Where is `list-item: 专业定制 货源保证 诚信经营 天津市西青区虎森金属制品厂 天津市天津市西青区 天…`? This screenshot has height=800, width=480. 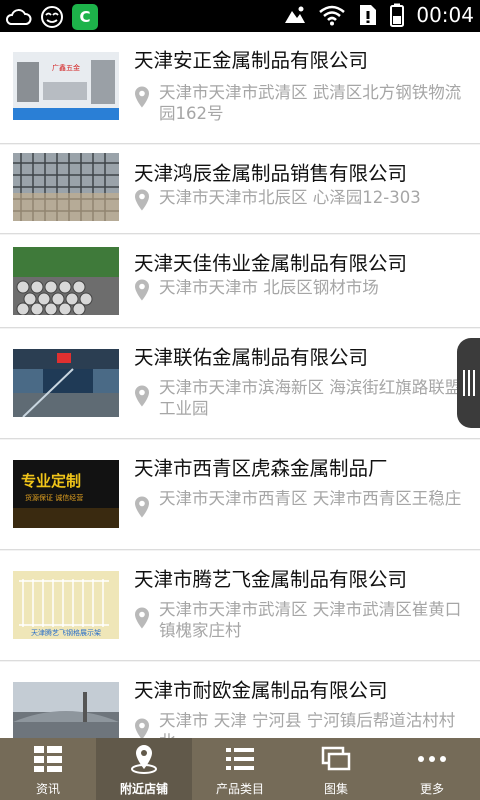
list-item: 专业定制 货源保证 诚信经营 天津市西青区虎森金属制品厂 天津市天津市西青区 天… is located at coordinates (240, 495).